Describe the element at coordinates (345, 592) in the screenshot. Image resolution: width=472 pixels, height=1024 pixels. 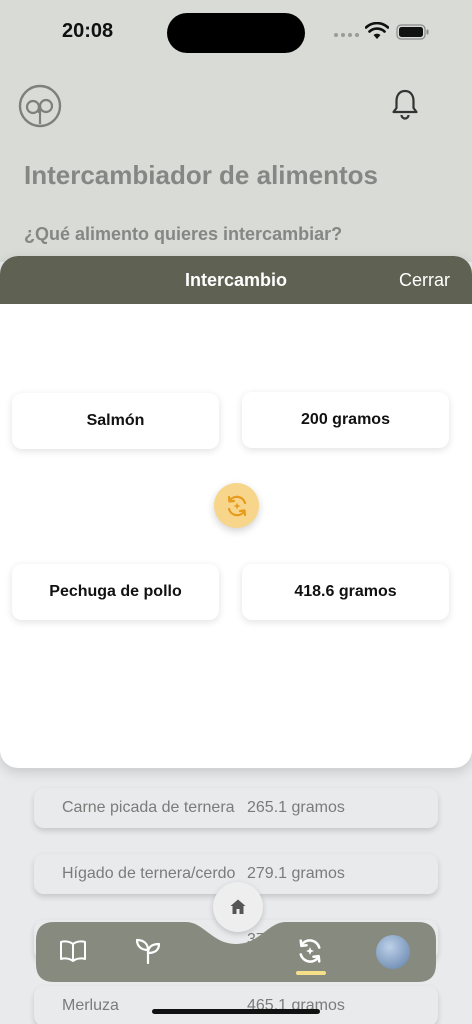
I see `to-quantity-card: 418.6 gramos` at that location.